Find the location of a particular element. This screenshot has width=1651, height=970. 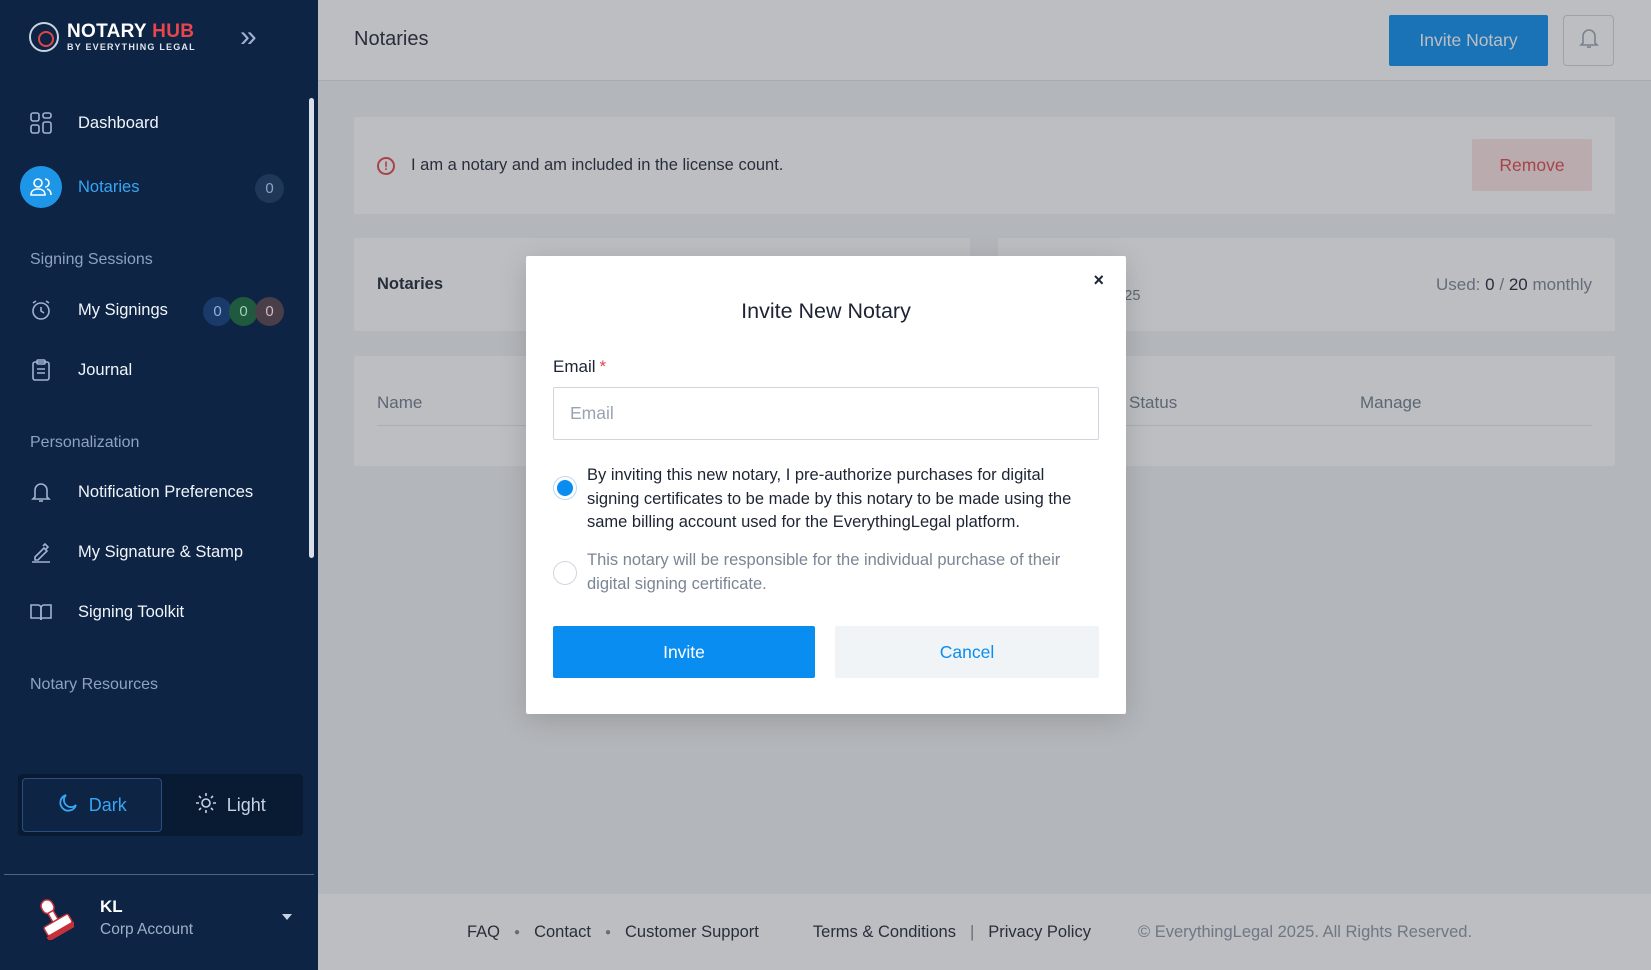

email-label: Email * is located at coordinates (579, 367).